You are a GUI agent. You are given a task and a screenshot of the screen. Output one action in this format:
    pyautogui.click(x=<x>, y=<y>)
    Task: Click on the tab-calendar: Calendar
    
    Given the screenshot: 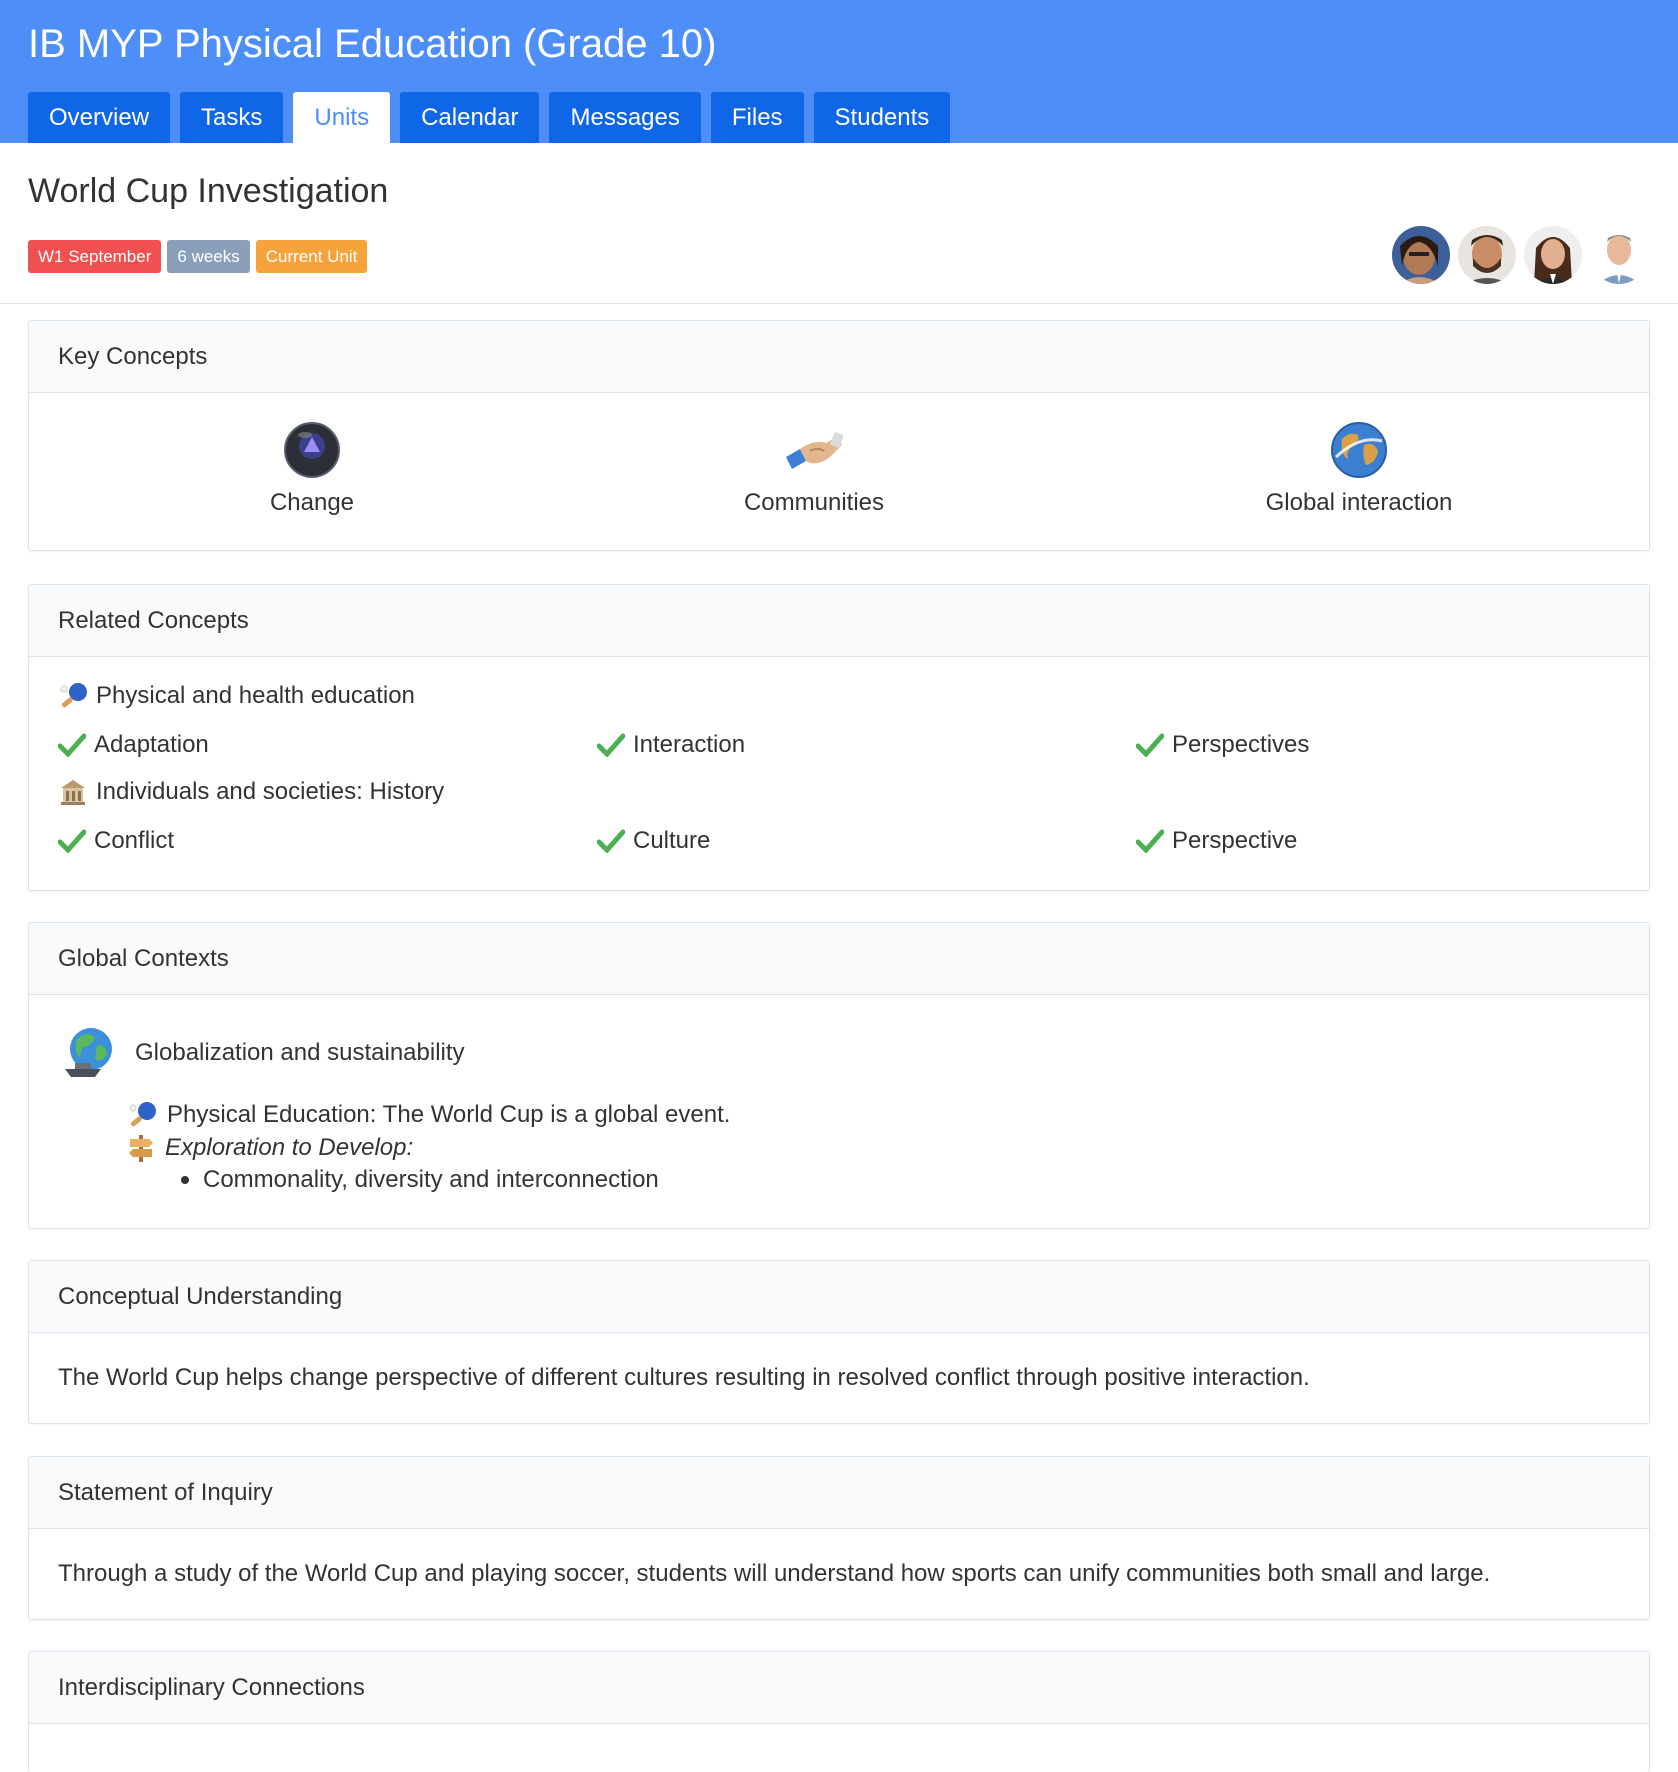 What is the action you would take?
    pyautogui.click(x=470, y=117)
    